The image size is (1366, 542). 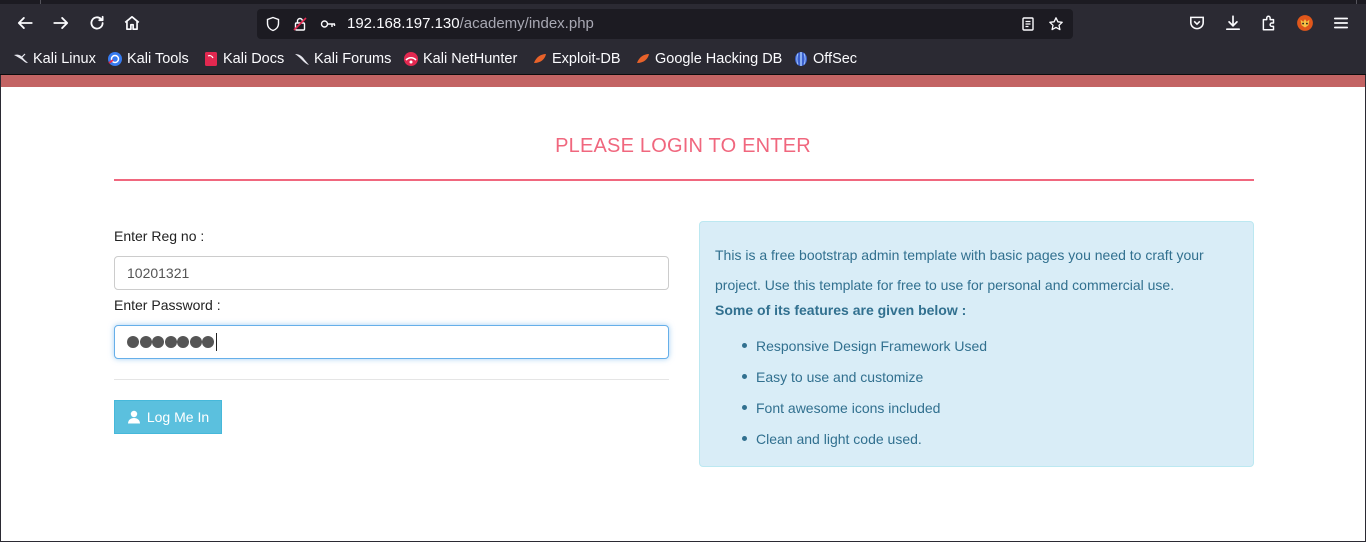 I want to click on forward-arrow-icon, so click(x=61, y=23).